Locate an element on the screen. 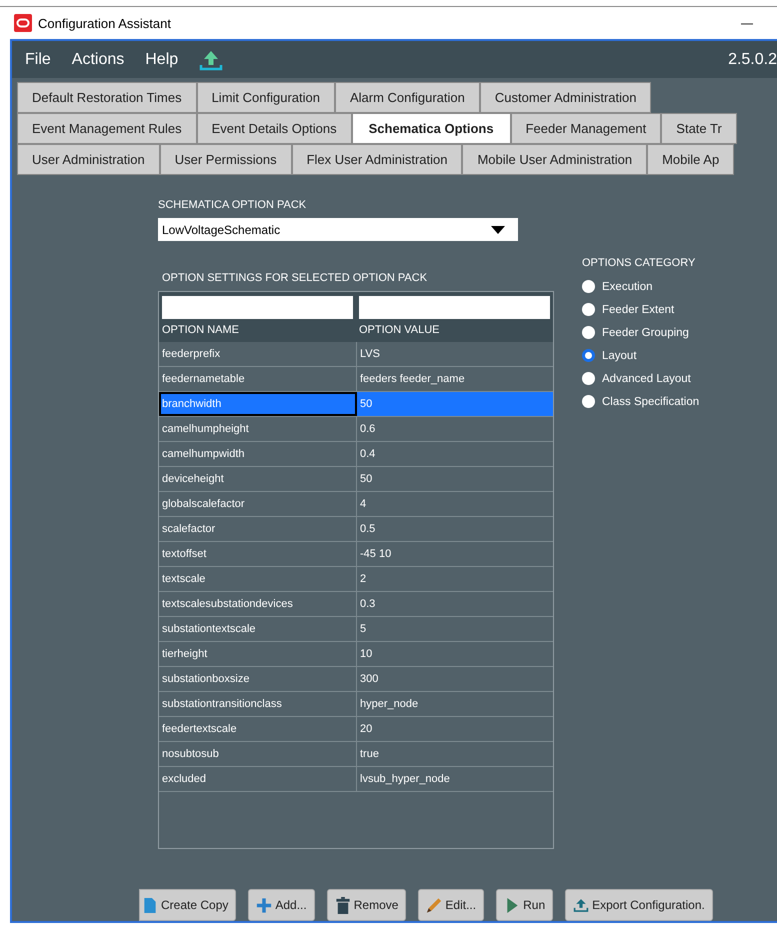 Image resolution: width=777 pixels, height=925 pixels. table-cell: 0.6 is located at coordinates (455, 429).